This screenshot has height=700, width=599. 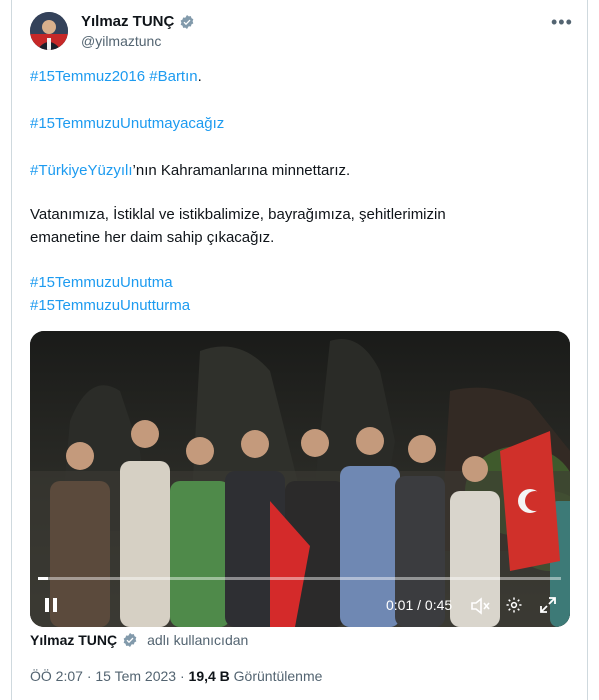 I want to click on author-row: Yılmaz TUNÇ, so click(x=138, y=21).